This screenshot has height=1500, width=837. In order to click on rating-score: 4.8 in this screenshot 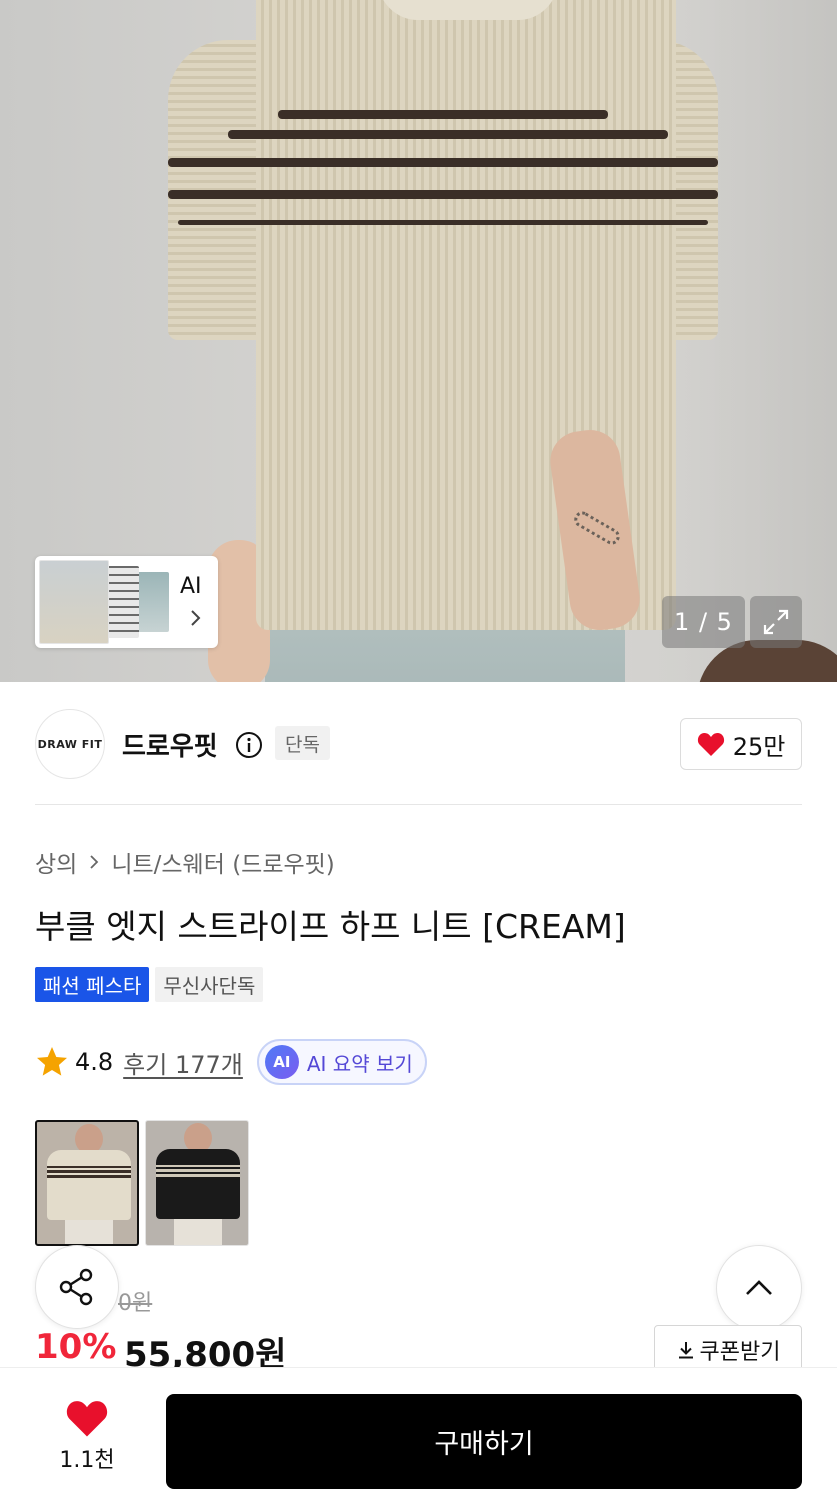, I will do `click(94, 1062)`.